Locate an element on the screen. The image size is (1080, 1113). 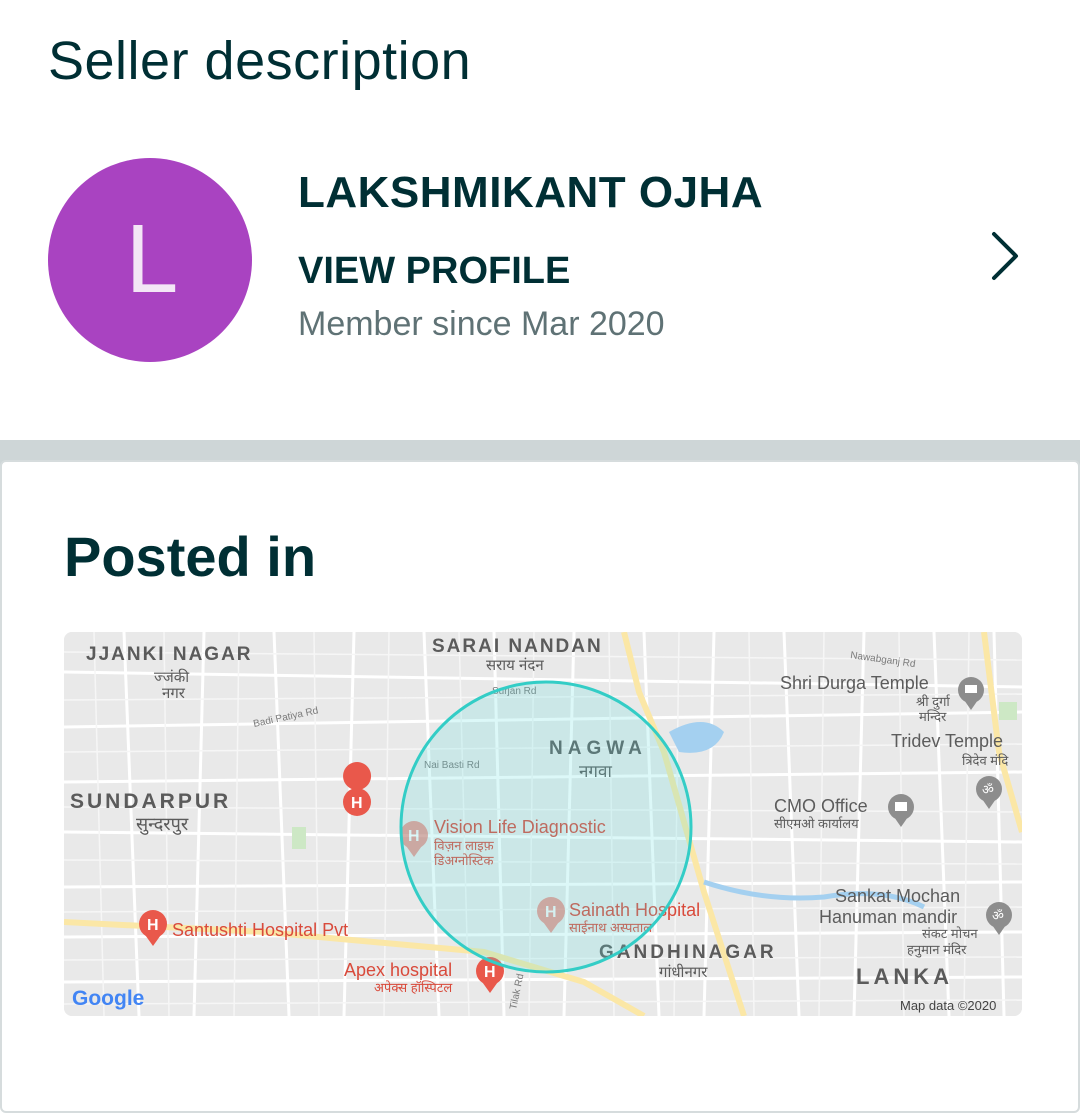
map-label-durga-hi: श्री दुर्गा is located at coordinates (933, 702).